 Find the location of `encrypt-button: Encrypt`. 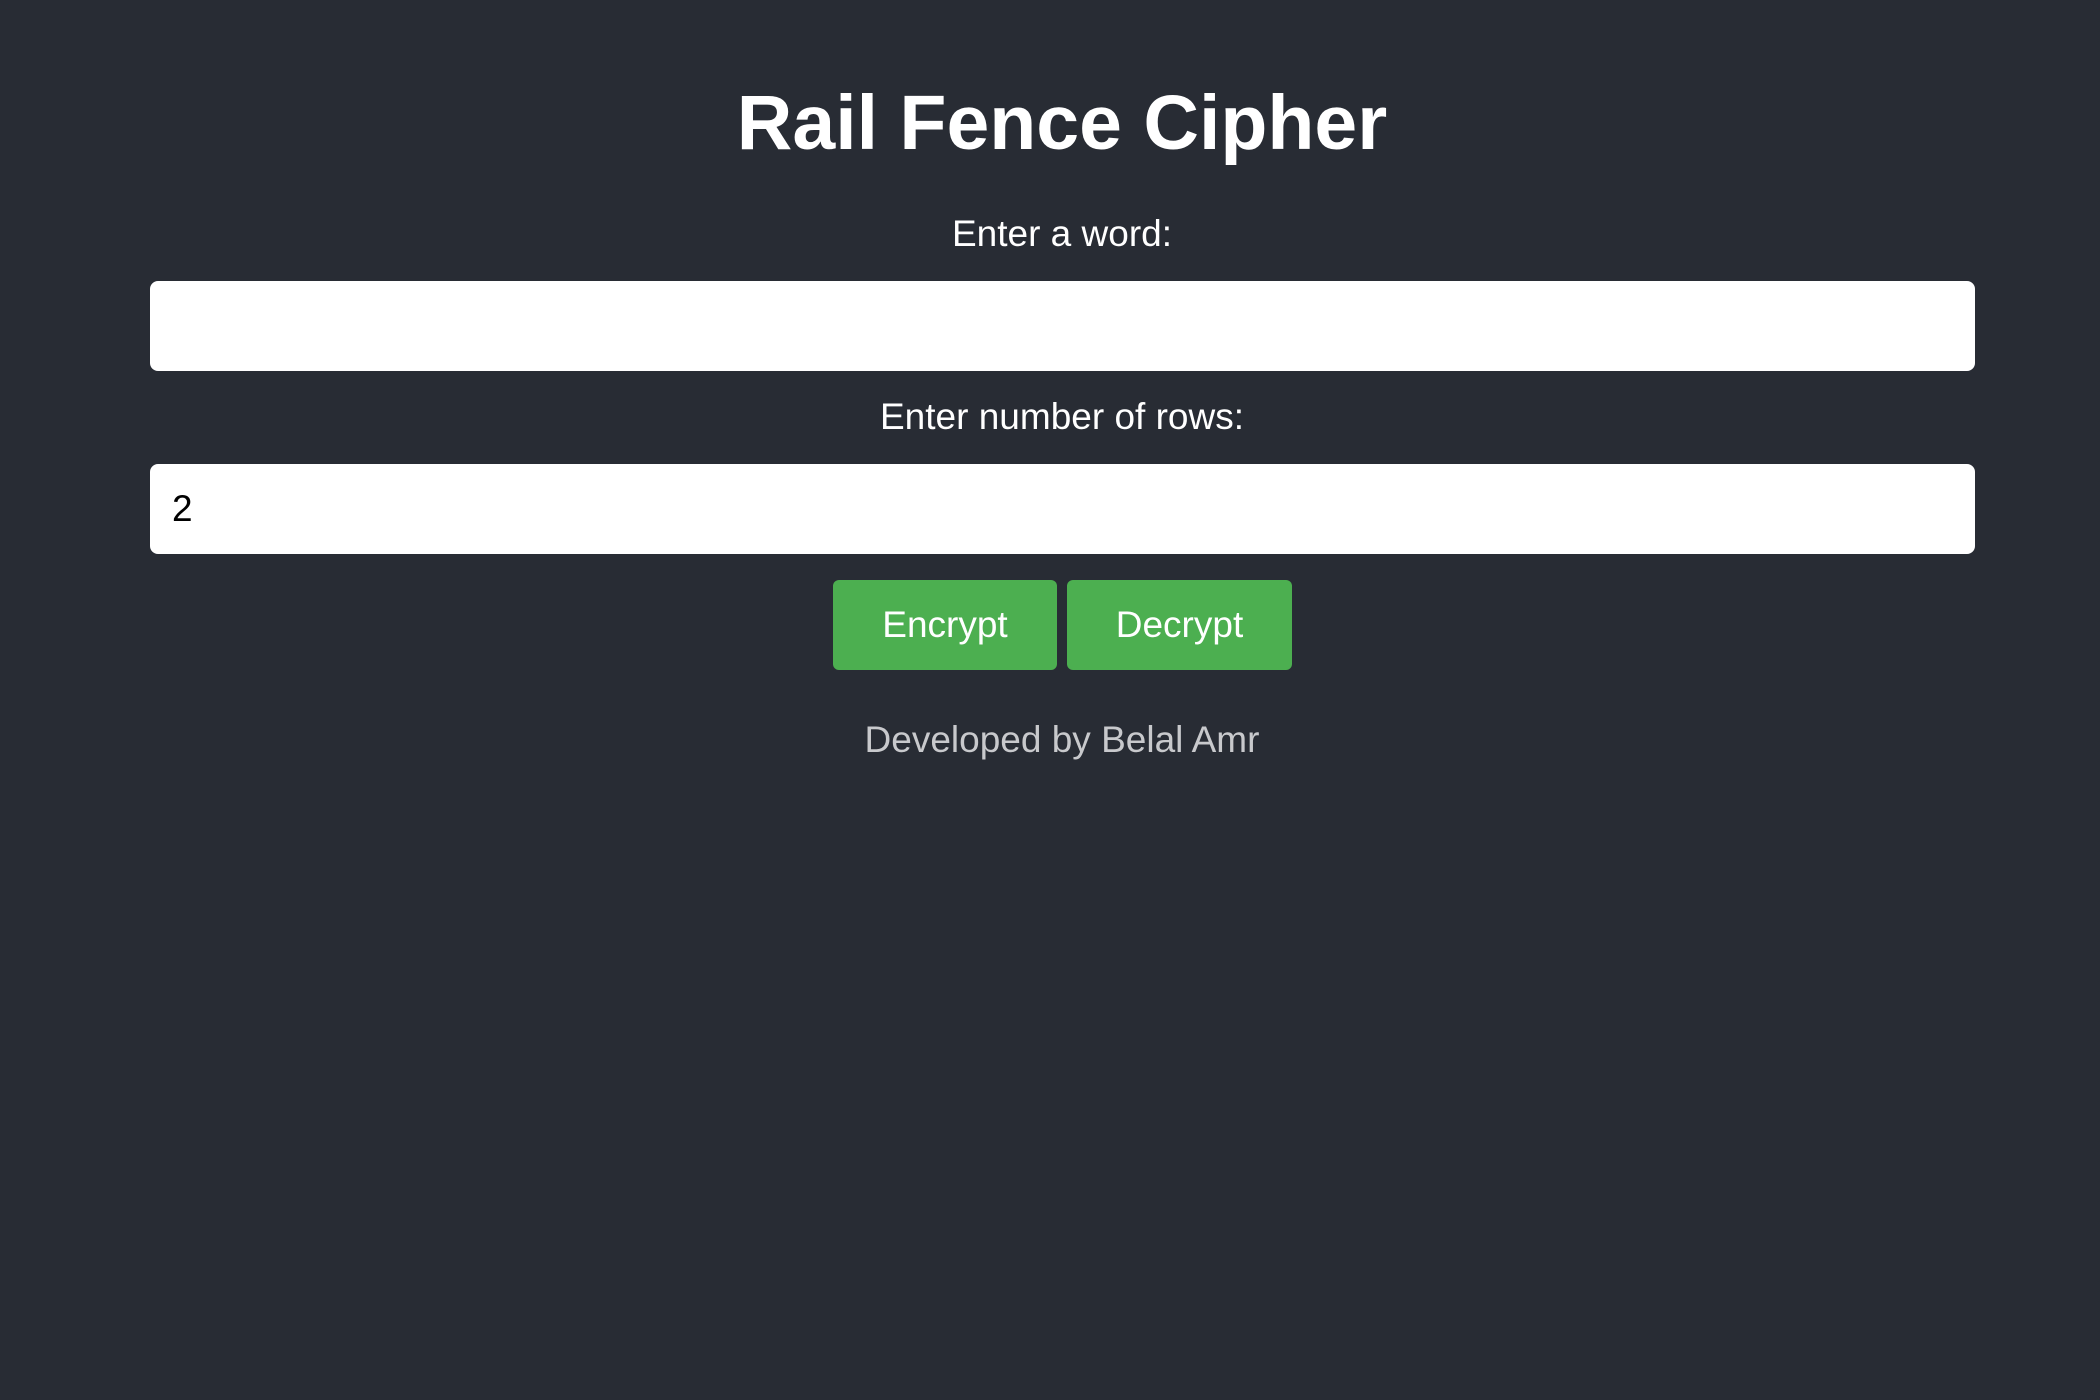

encrypt-button: Encrypt is located at coordinates (945, 625).